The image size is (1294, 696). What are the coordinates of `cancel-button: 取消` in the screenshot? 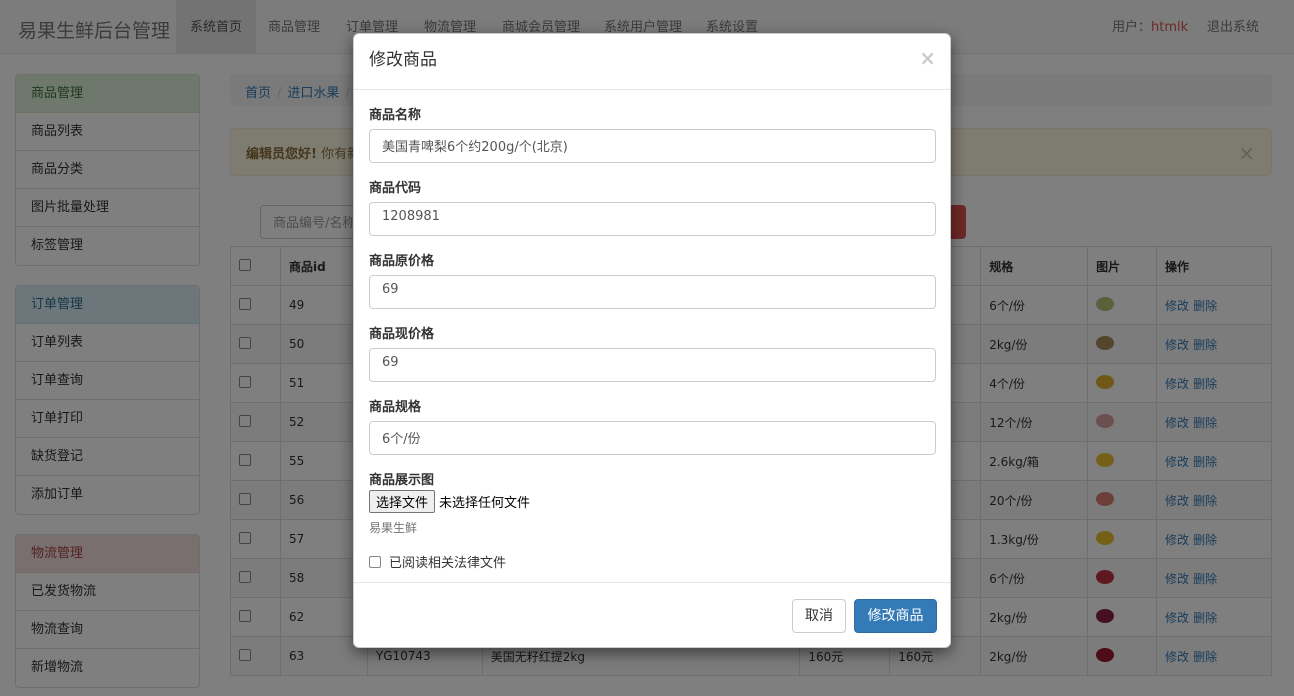 It's located at (819, 616).